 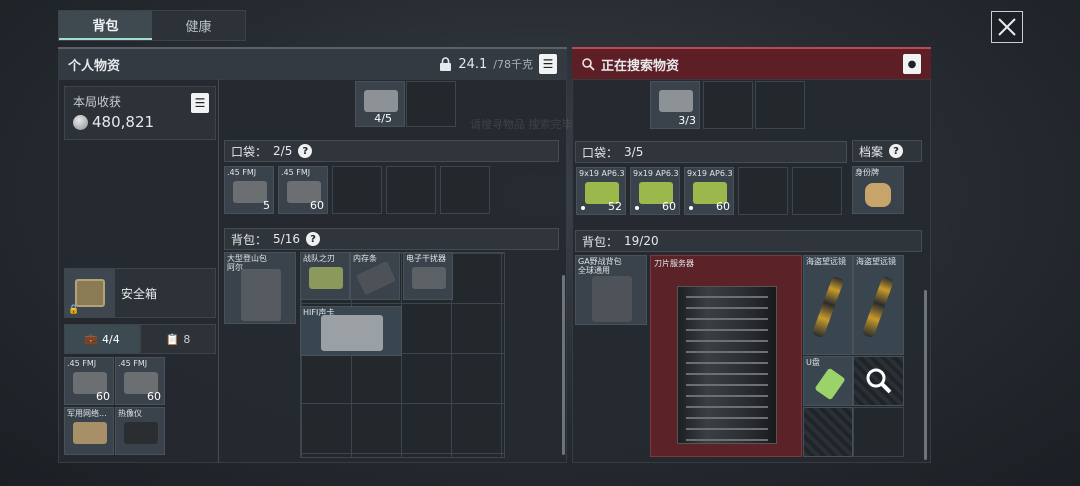 I want to click on rig-slot: 3/3, so click(x=675, y=105).